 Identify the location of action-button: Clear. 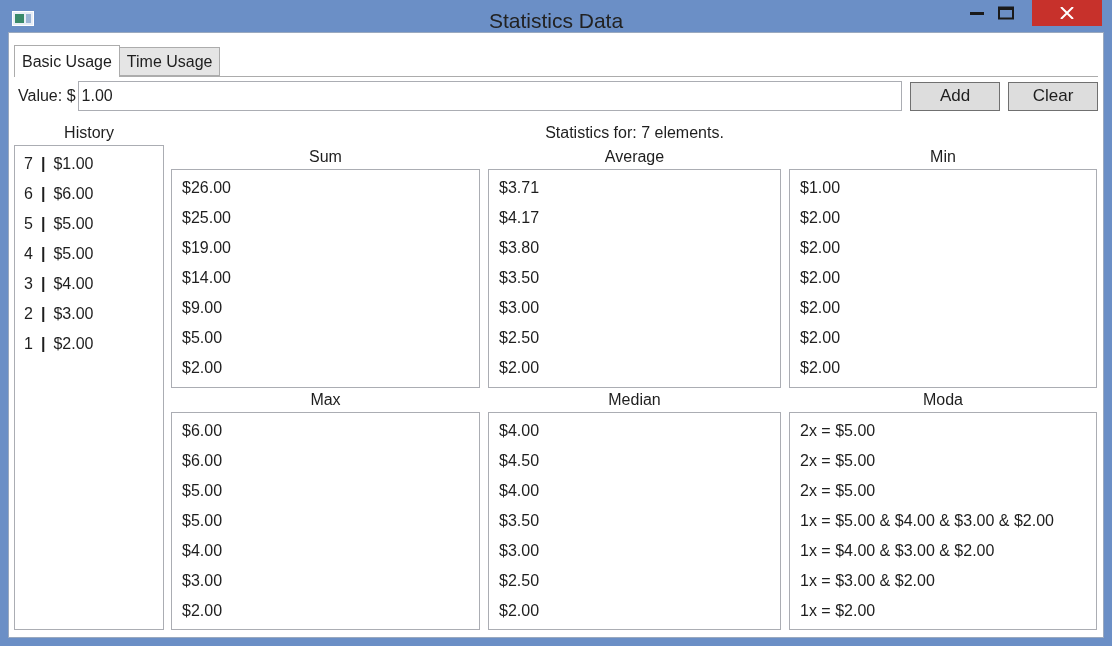
(1053, 96).